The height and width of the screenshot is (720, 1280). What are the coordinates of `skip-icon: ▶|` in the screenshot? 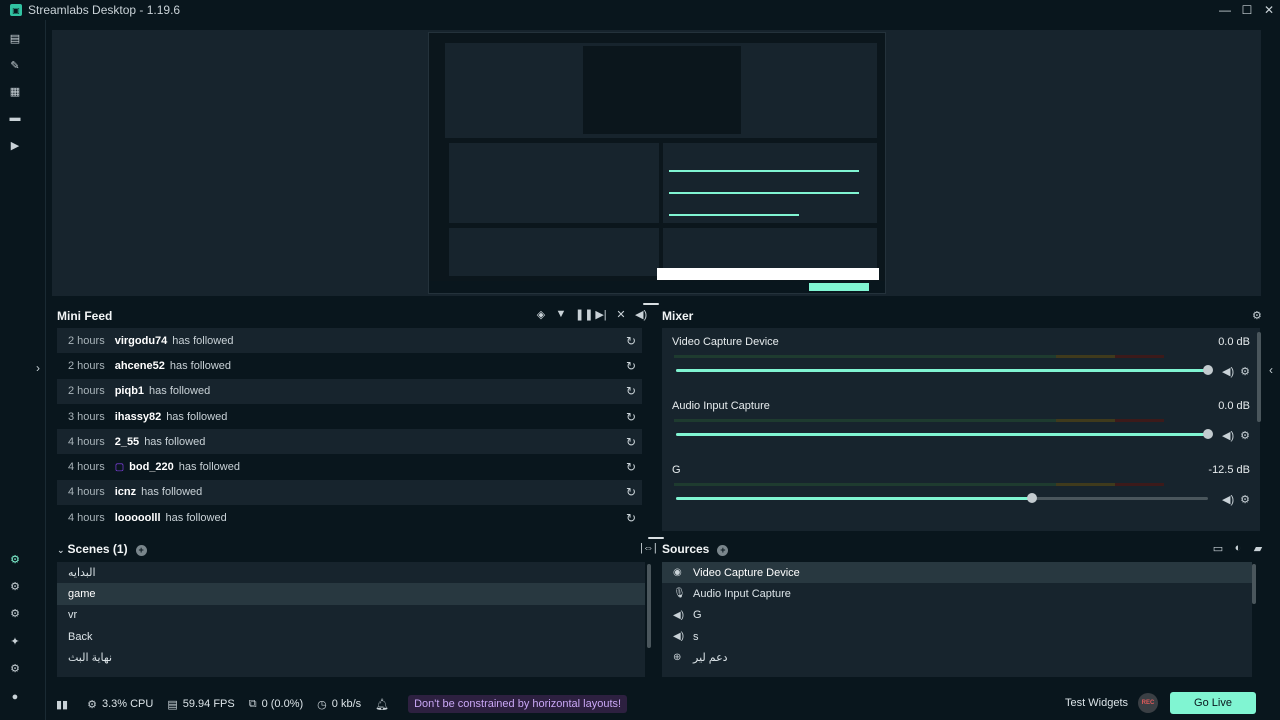 It's located at (601, 314).